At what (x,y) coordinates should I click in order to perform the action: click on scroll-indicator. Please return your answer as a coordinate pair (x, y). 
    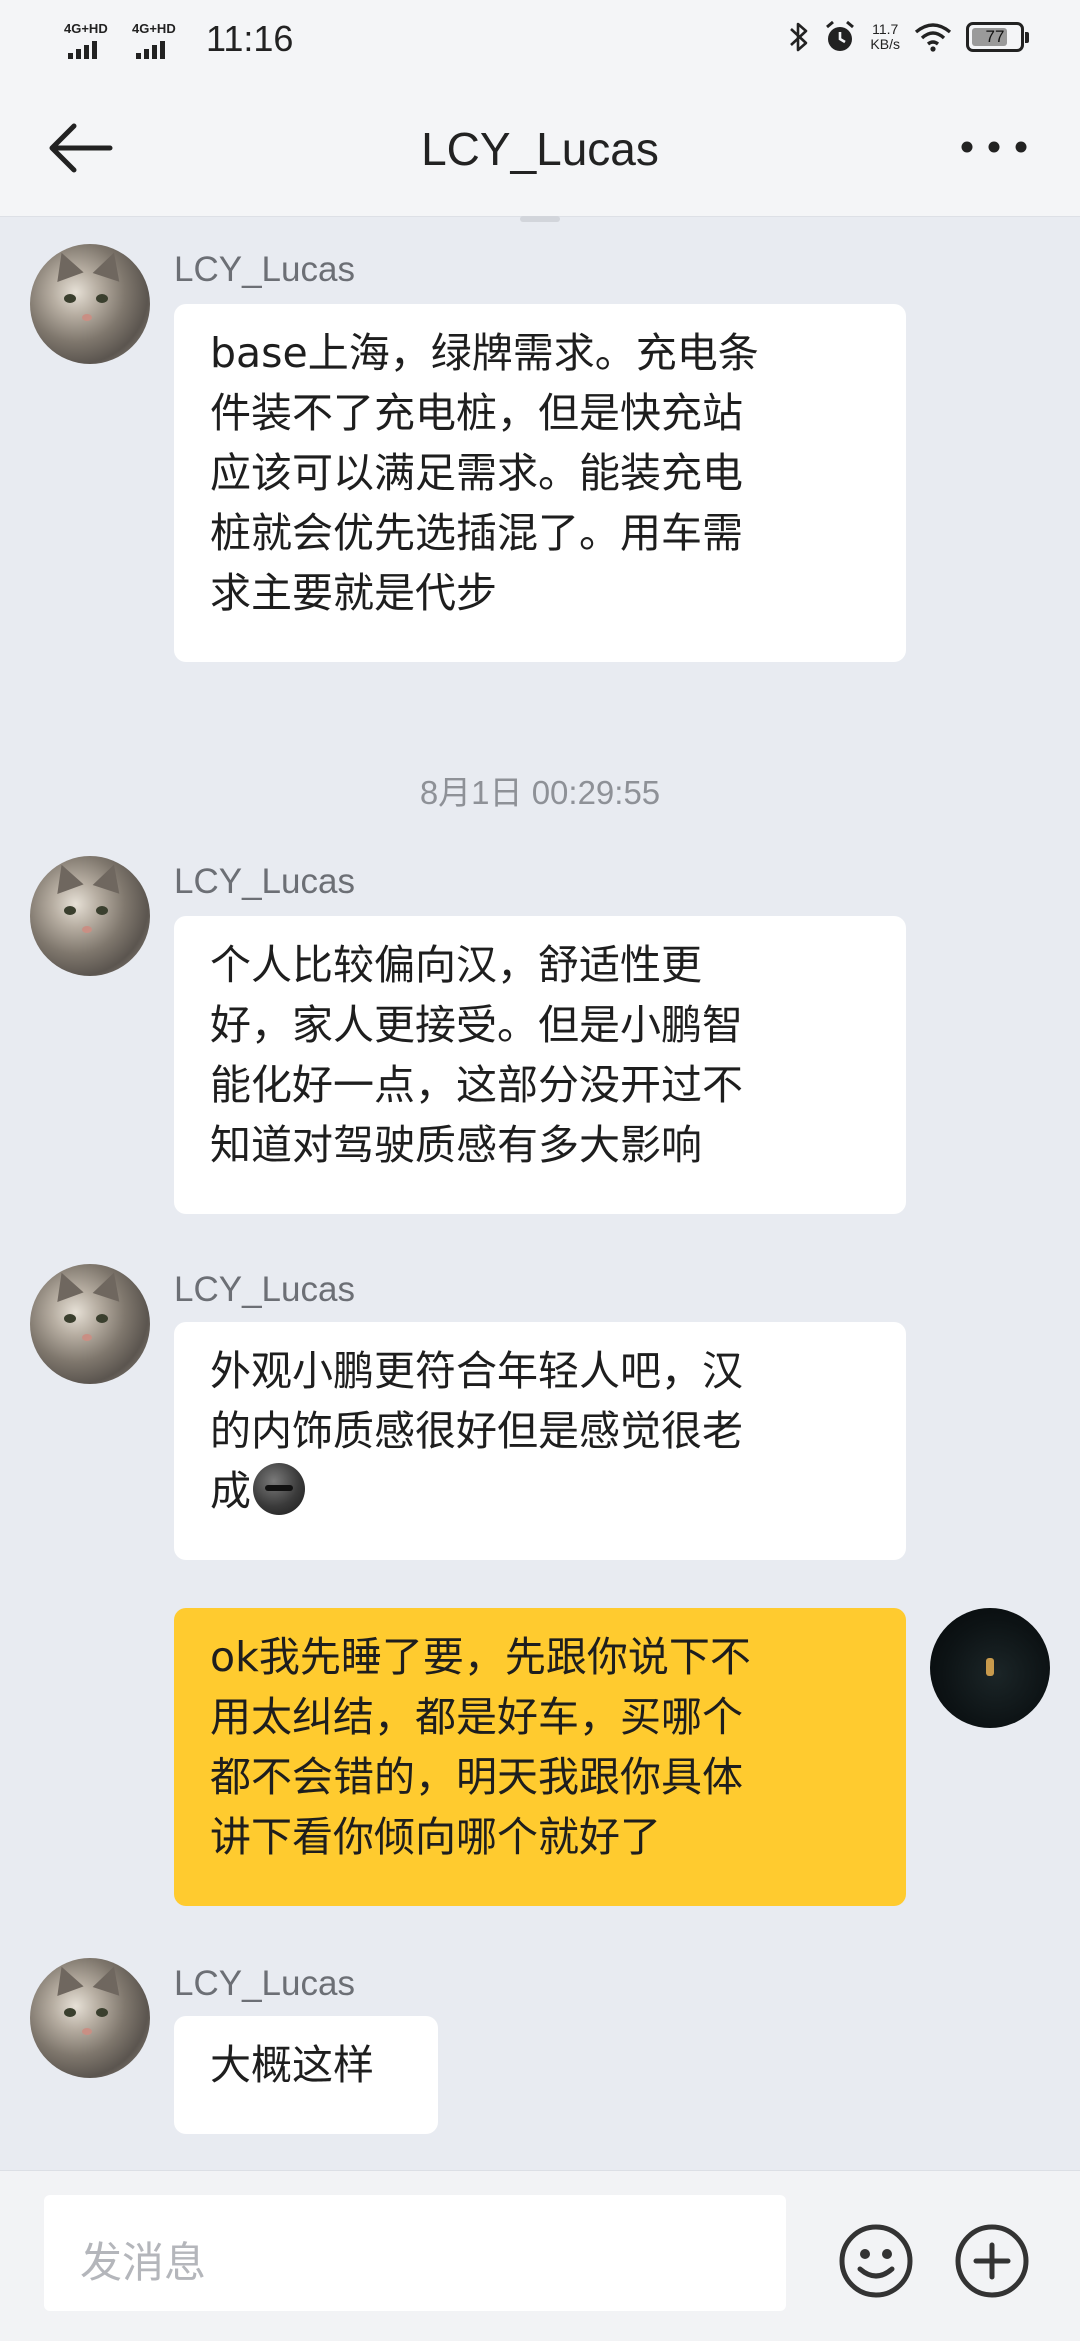
    Looking at the image, I should click on (540, 219).